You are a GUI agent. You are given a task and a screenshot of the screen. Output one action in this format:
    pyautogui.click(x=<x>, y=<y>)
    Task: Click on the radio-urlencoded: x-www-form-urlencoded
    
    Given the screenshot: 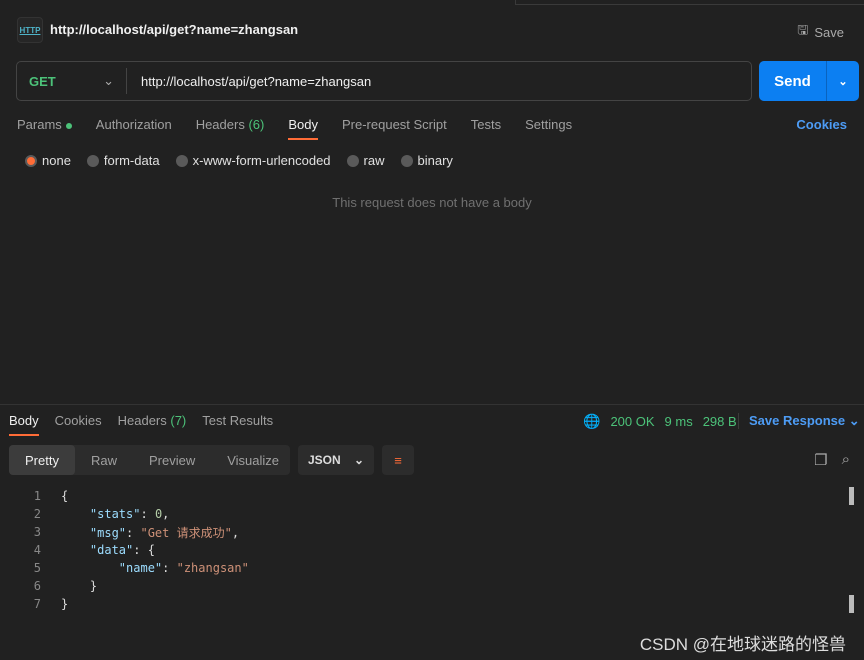 What is the action you would take?
    pyautogui.click(x=253, y=160)
    